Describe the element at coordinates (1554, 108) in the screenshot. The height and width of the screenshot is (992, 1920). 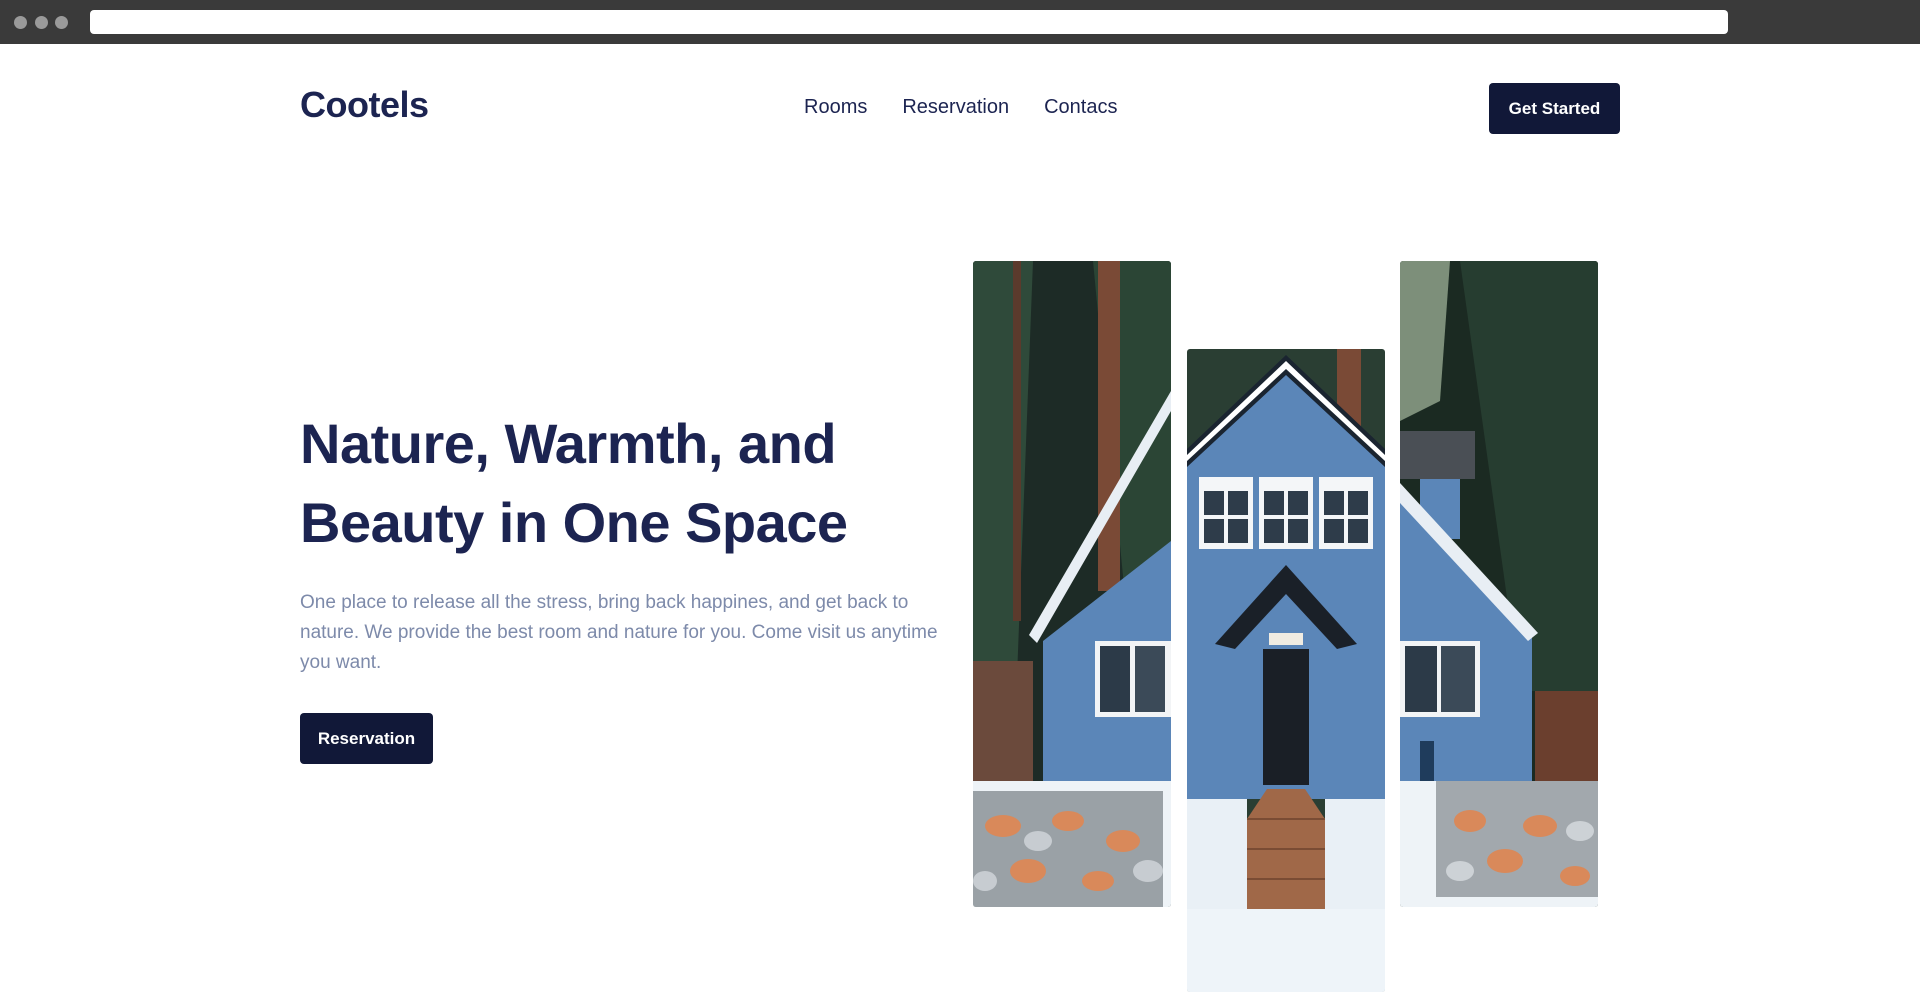
I see `get-started-button: Get Started` at that location.